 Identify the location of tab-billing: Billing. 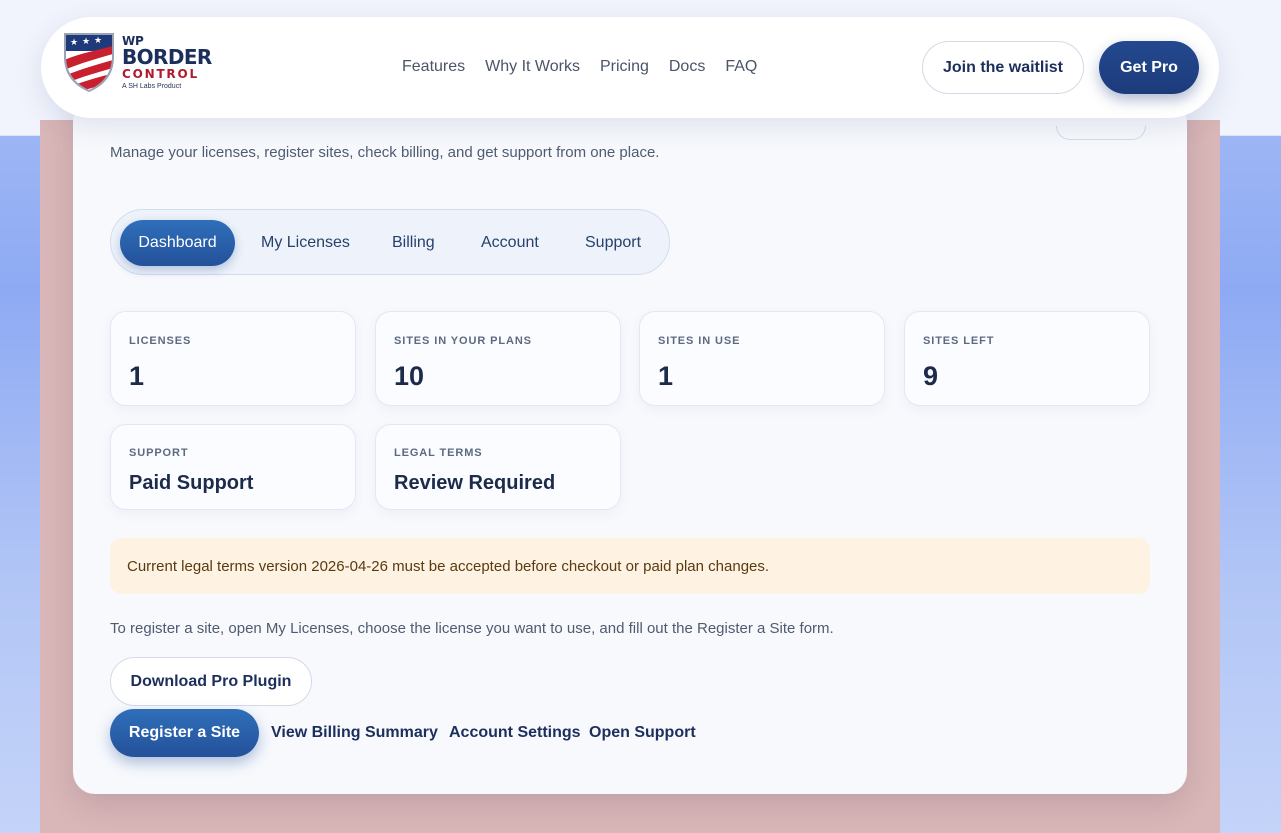
(413, 243).